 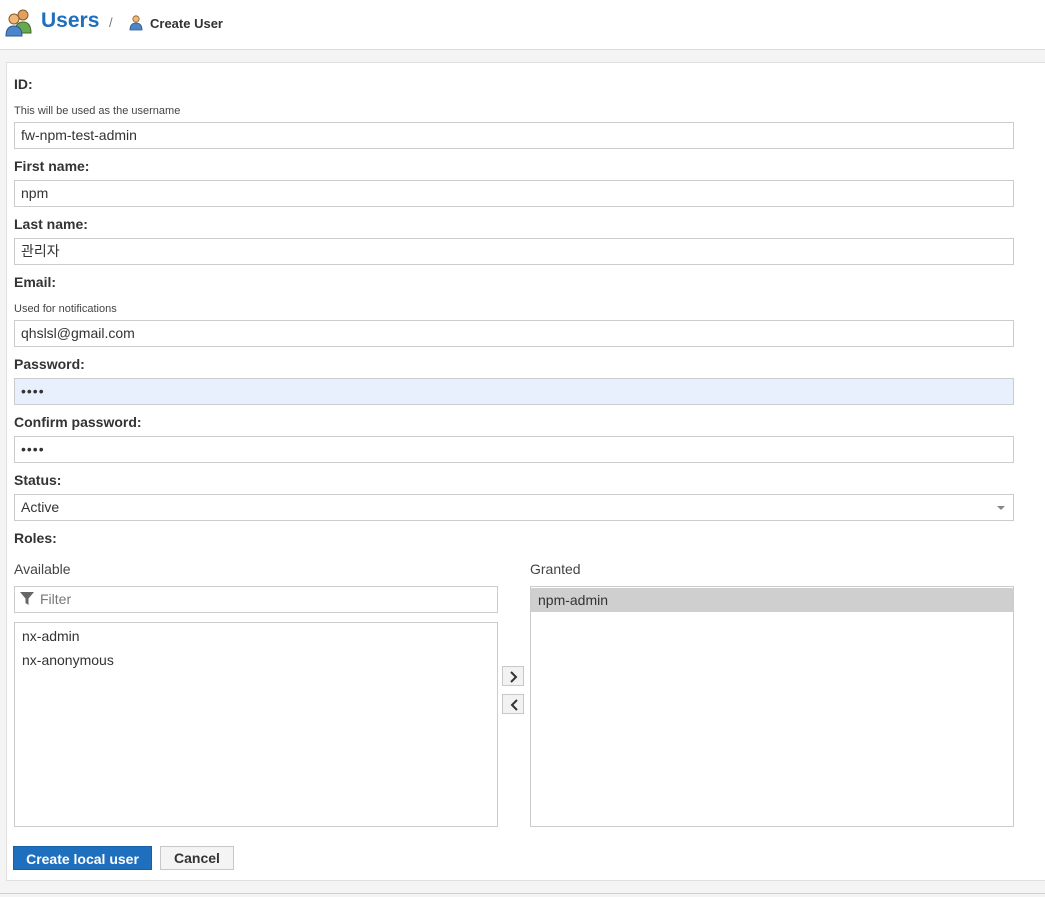 What do you see at coordinates (27, 598) in the screenshot?
I see `filter-icon` at bounding box center [27, 598].